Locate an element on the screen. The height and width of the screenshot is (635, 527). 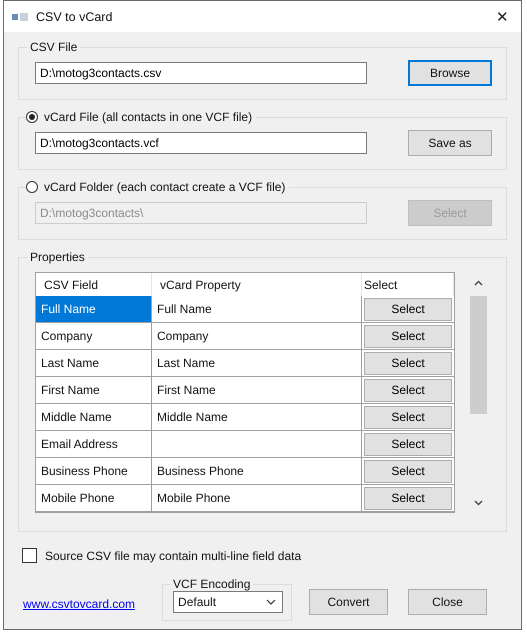
csv-path-field: D:\motog3contacts.csv is located at coordinates (201, 73).